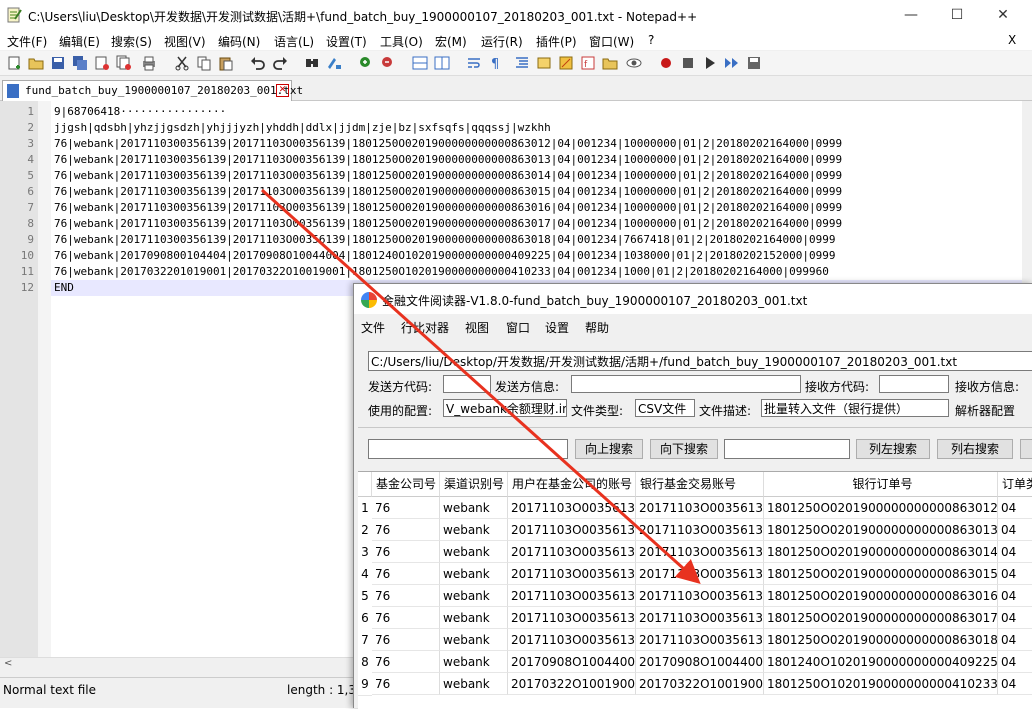  Describe the element at coordinates (881, 640) in the screenshot. I see `grid-cell: 1801250O0201900000000000863018` at that location.